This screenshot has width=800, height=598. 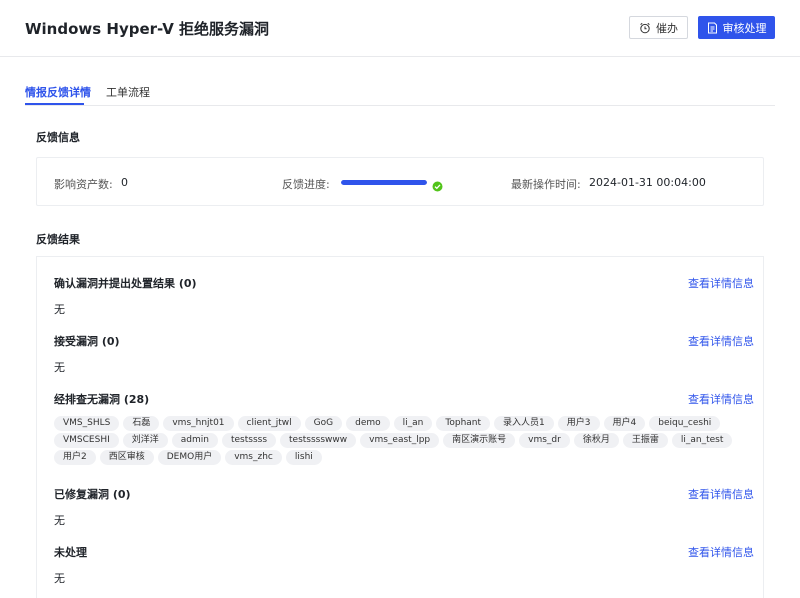 I want to click on user-tag: GoG, so click(x=323, y=423).